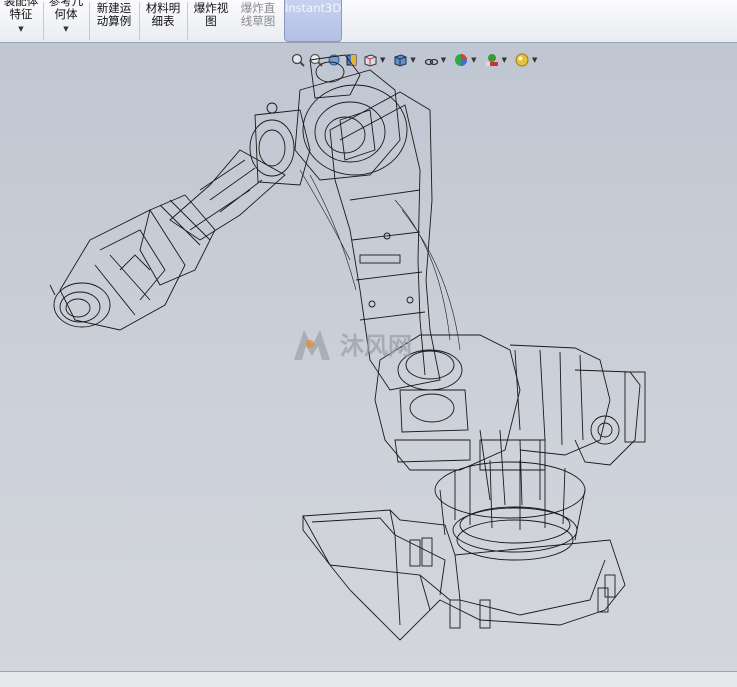 This screenshot has height=687, width=737. What do you see at coordinates (313, 8) in the screenshot?
I see `instant3d-label: Instant3D` at bounding box center [313, 8].